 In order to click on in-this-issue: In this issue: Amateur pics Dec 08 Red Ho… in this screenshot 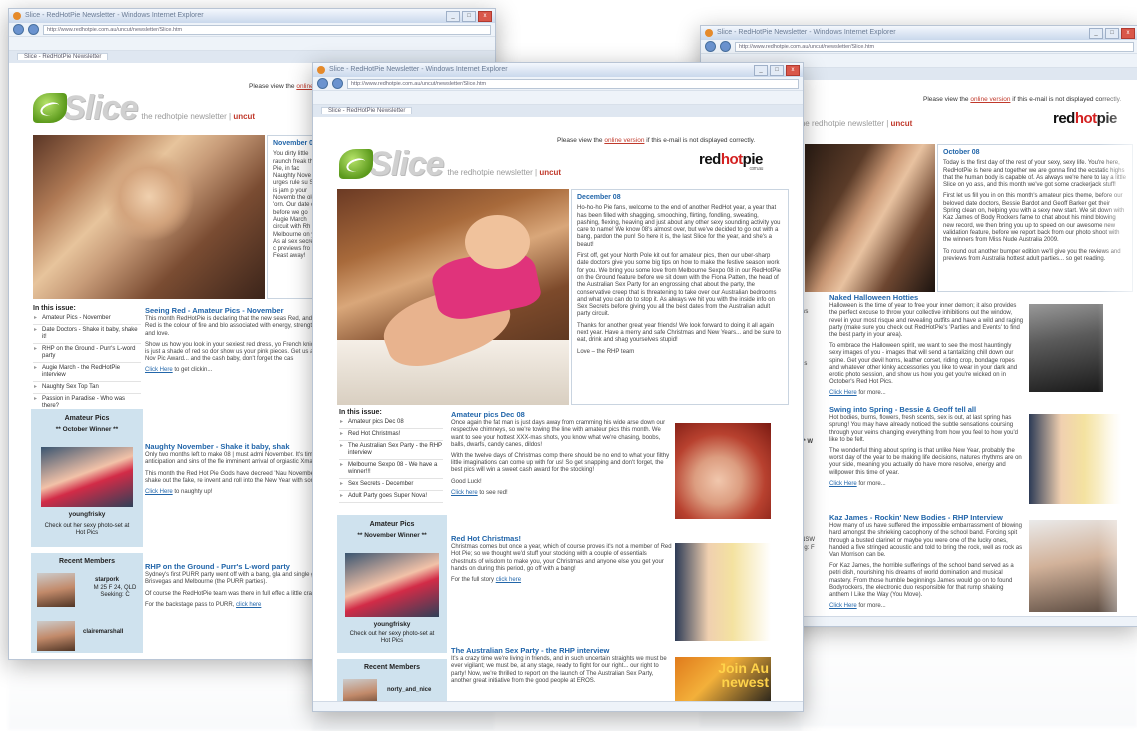, I will do `click(391, 457)`.